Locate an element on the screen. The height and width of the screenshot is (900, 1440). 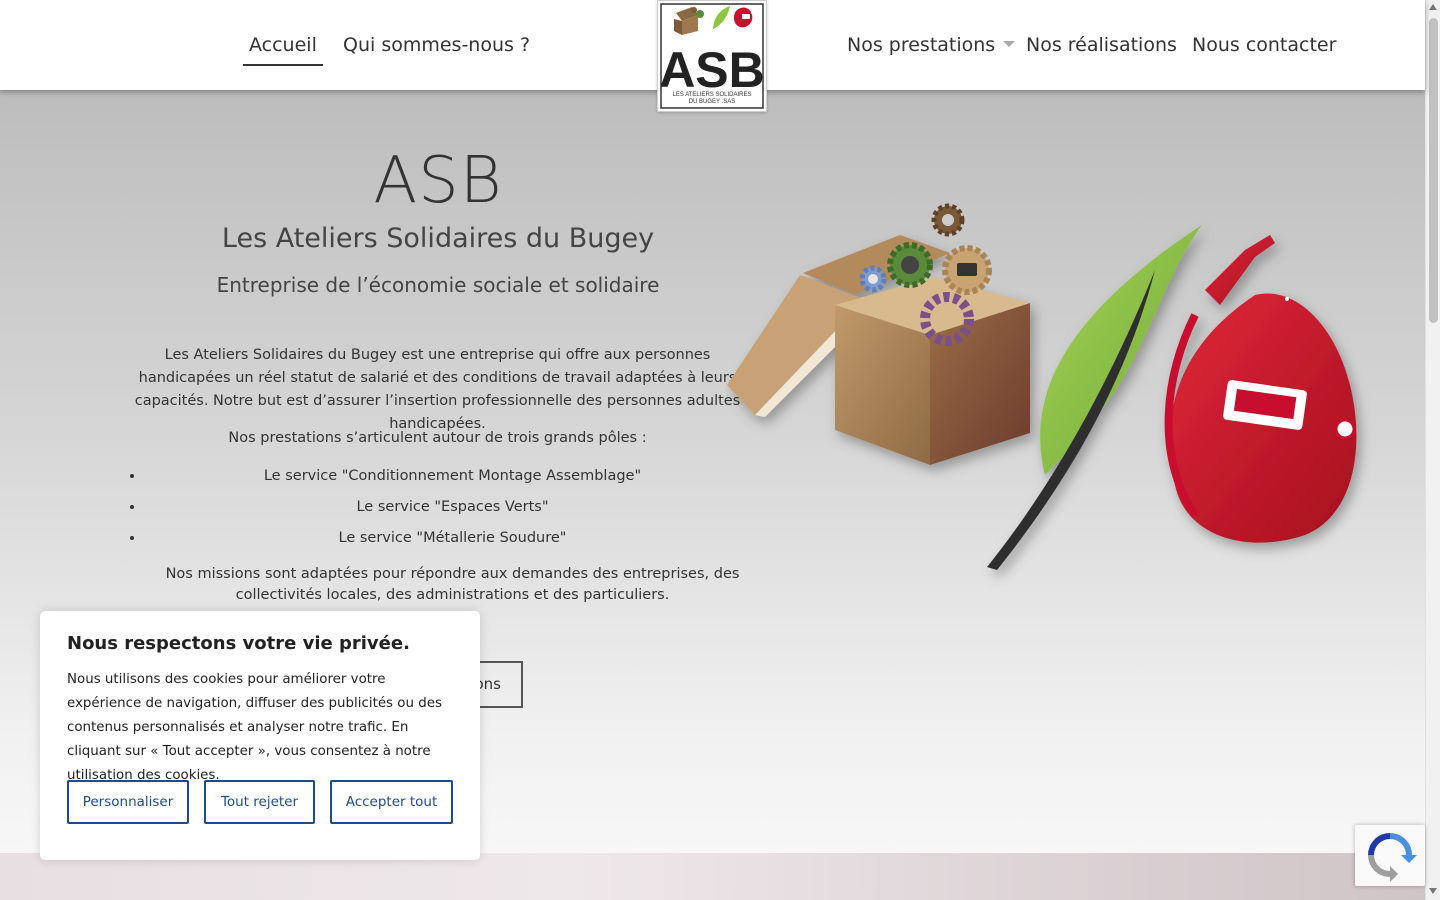
nav-accueil: Accueil is located at coordinates (283, 49).